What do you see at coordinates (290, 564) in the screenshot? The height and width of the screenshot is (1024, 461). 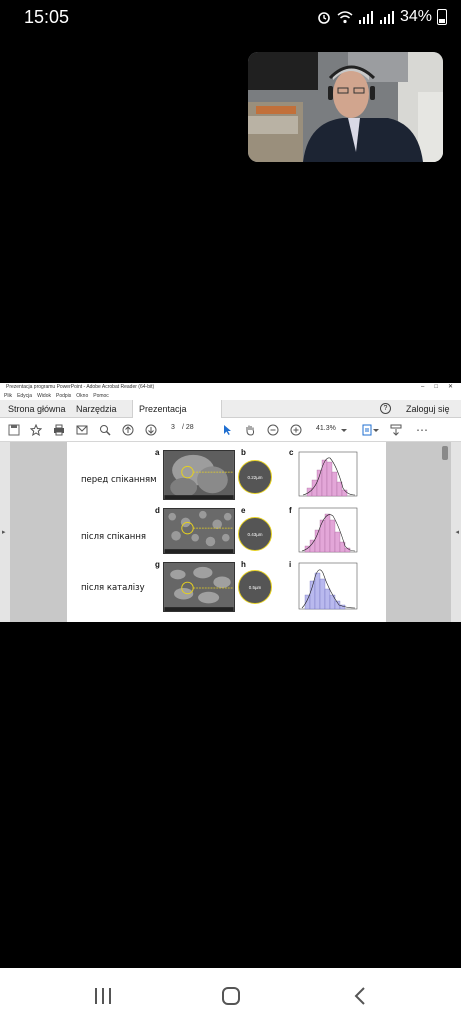 I see `panel-letter-i: i` at bounding box center [290, 564].